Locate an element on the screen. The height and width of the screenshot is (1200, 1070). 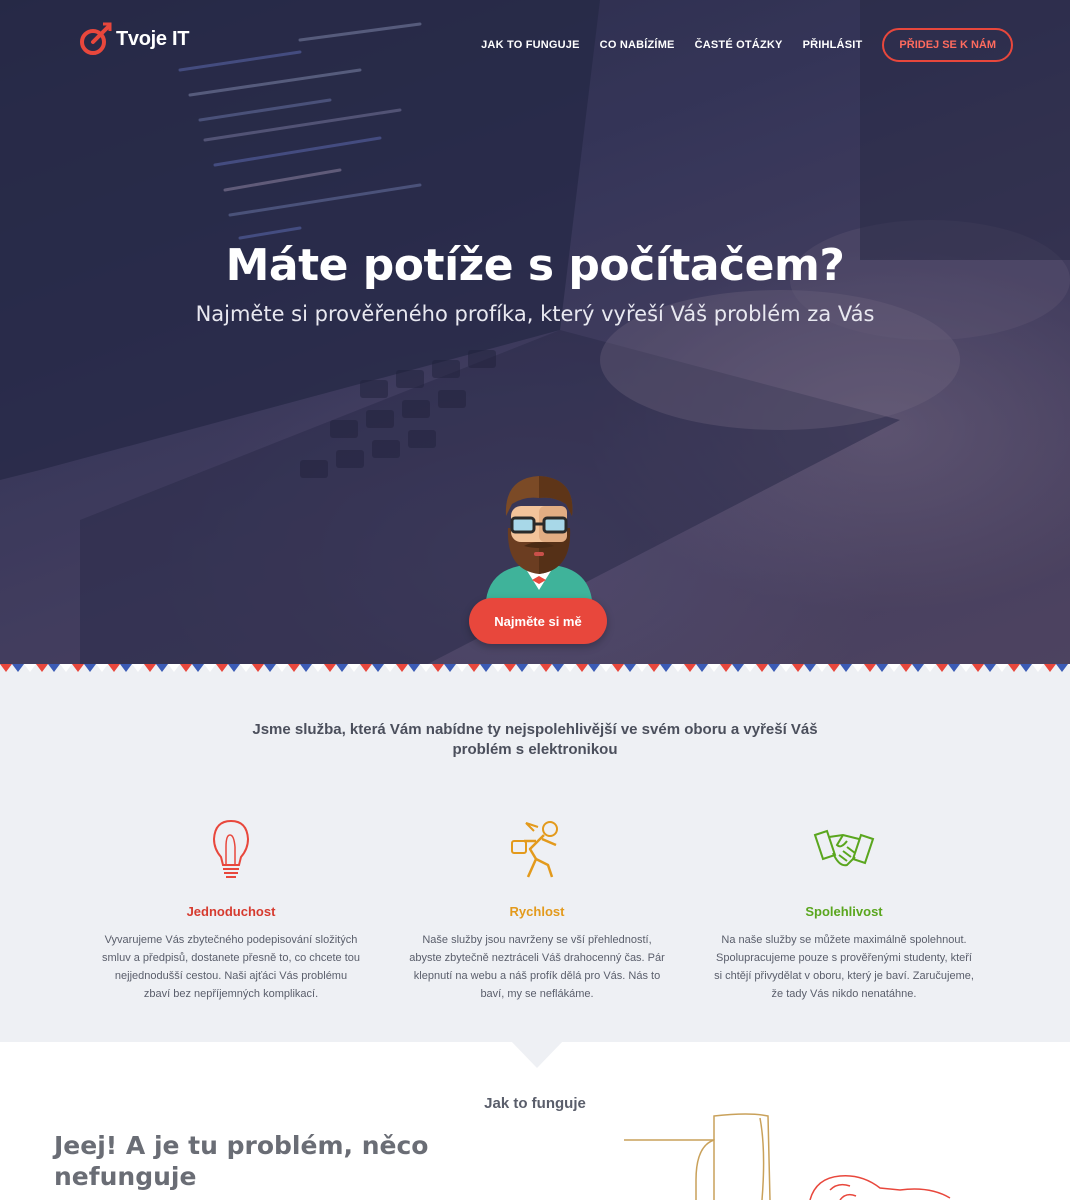
airmail-border is located at coordinates (535, 670).